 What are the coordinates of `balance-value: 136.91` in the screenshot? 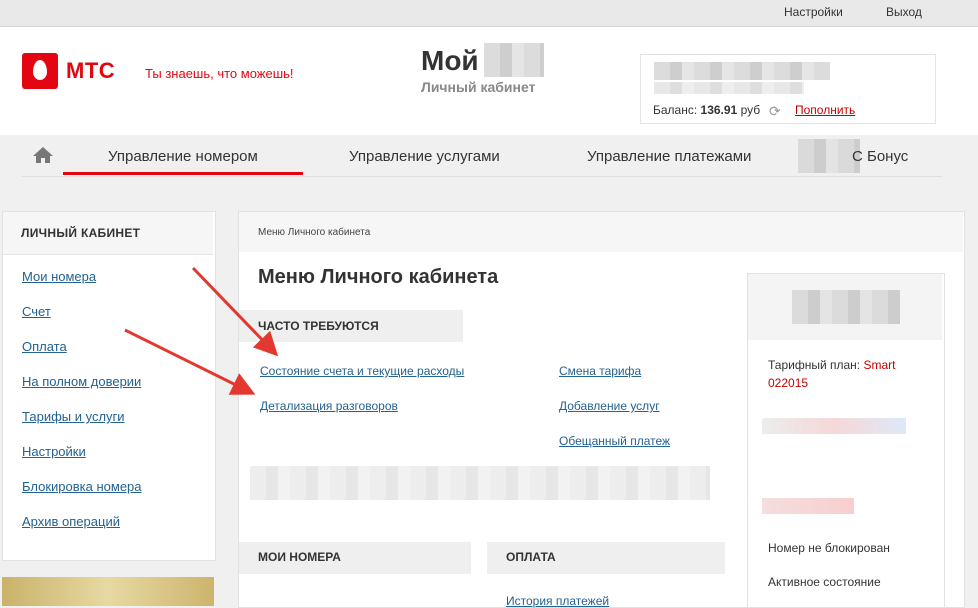 It's located at (719, 110).